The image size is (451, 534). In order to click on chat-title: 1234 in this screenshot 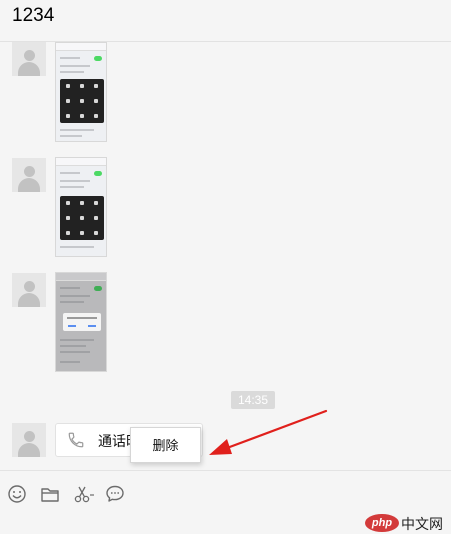, I will do `click(33, 15)`.